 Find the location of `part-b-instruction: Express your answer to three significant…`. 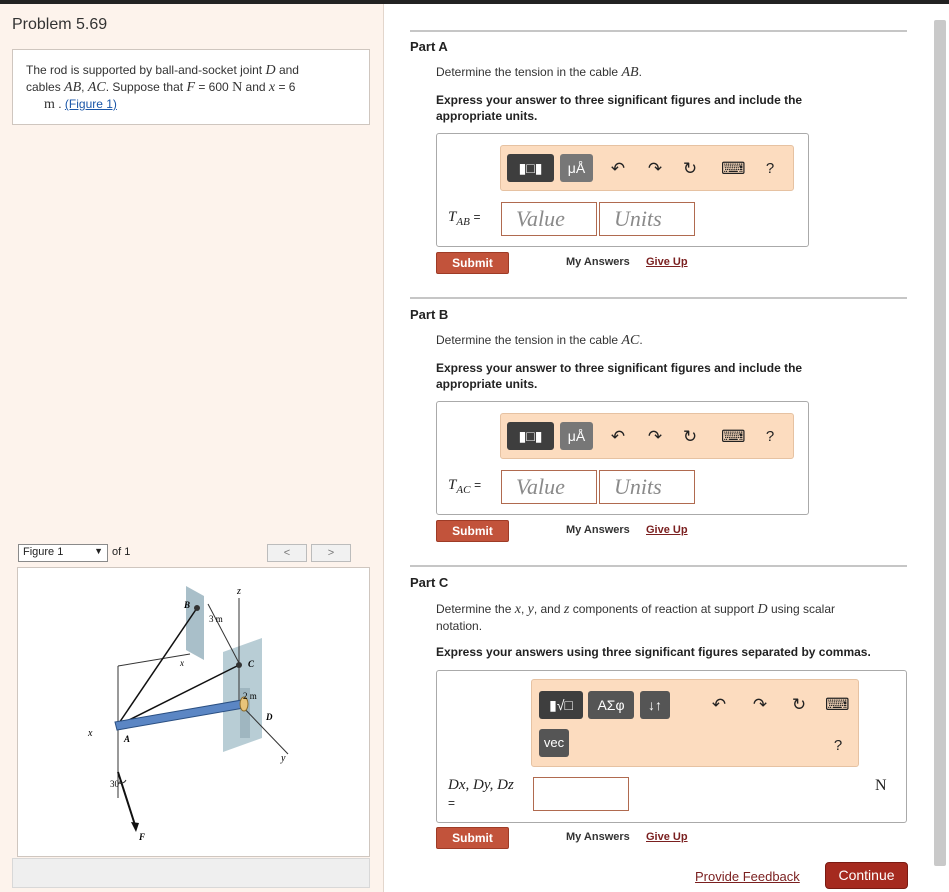

part-b-instruction: Express your answer to three significant… is located at coordinates (619, 376).